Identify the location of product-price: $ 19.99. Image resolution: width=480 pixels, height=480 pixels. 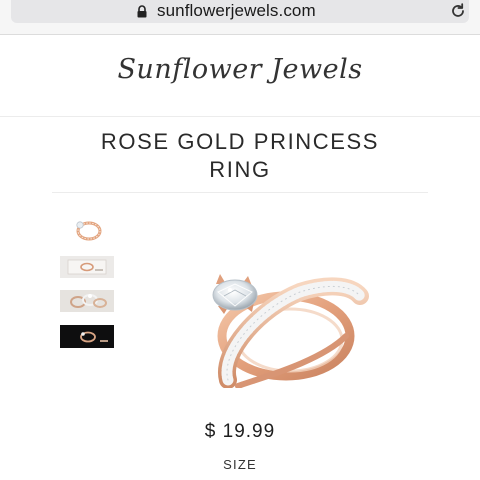
(240, 431).